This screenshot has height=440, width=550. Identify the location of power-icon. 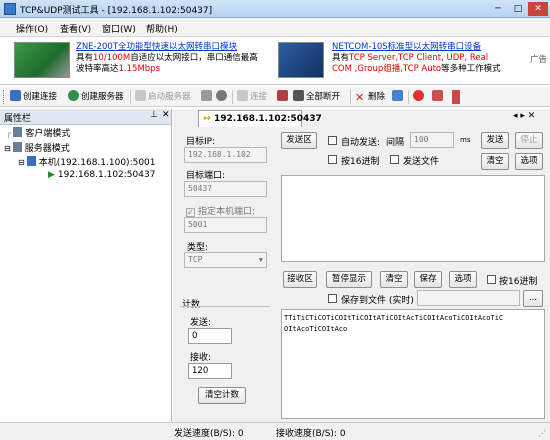
(418, 95).